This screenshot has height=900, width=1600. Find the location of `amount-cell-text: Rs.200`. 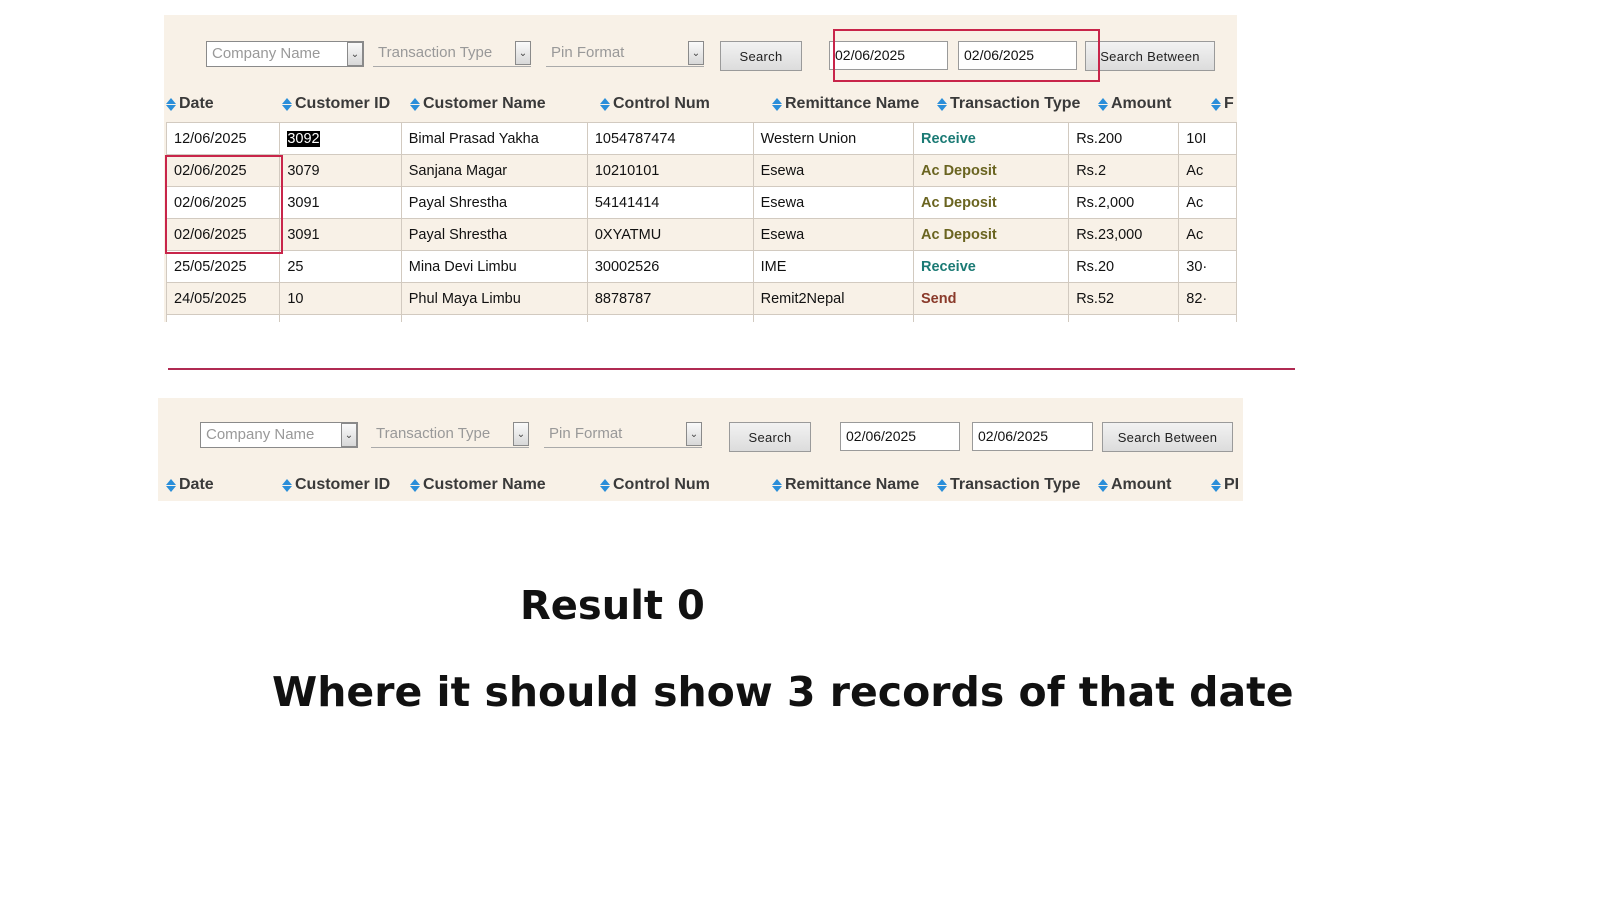

amount-cell-text: Rs.200 is located at coordinates (1099, 138).